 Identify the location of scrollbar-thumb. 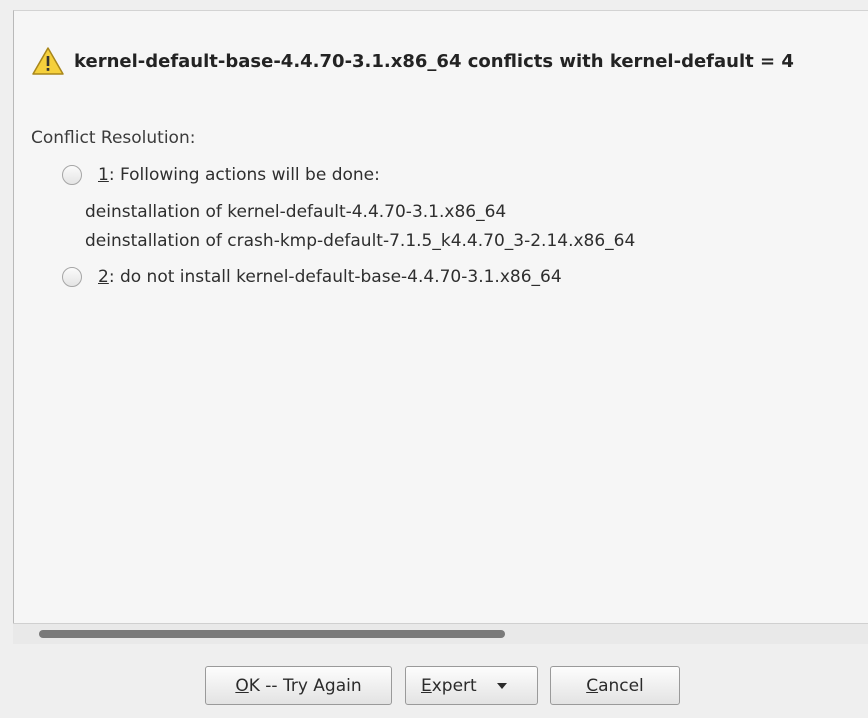
(272, 634).